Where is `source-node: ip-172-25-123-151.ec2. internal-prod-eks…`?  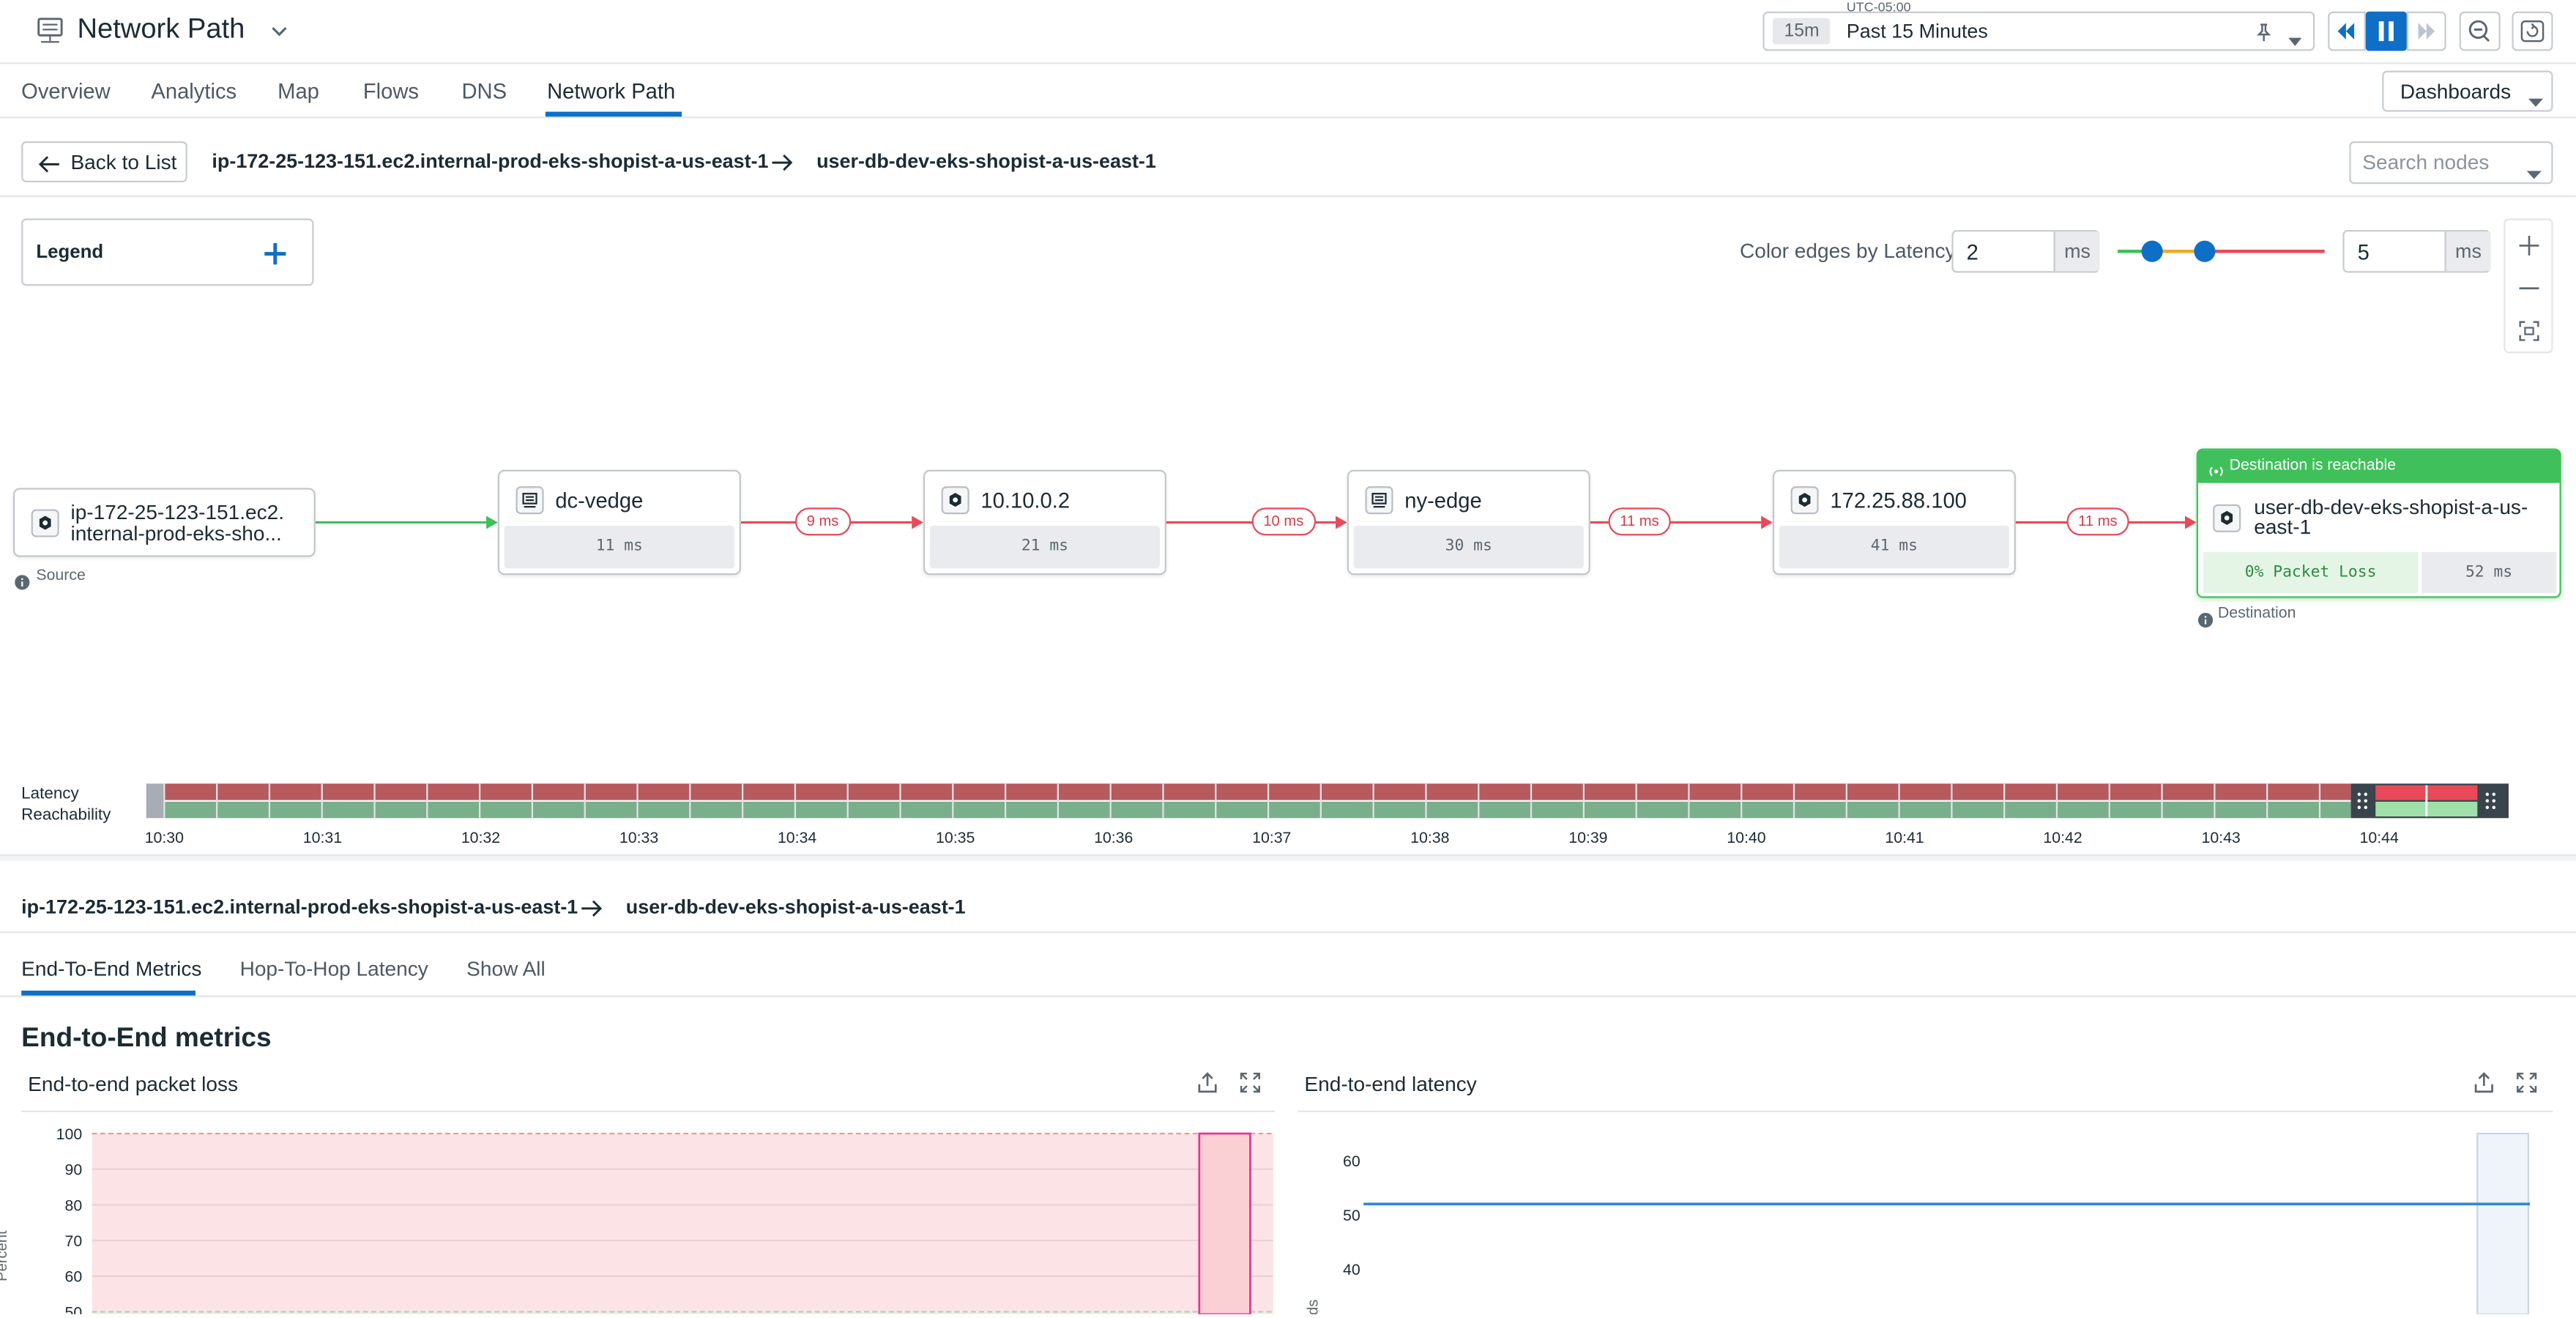
source-node: ip-172-25-123-151.ec2. internal-prod-eks… is located at coordinates (164, 522).